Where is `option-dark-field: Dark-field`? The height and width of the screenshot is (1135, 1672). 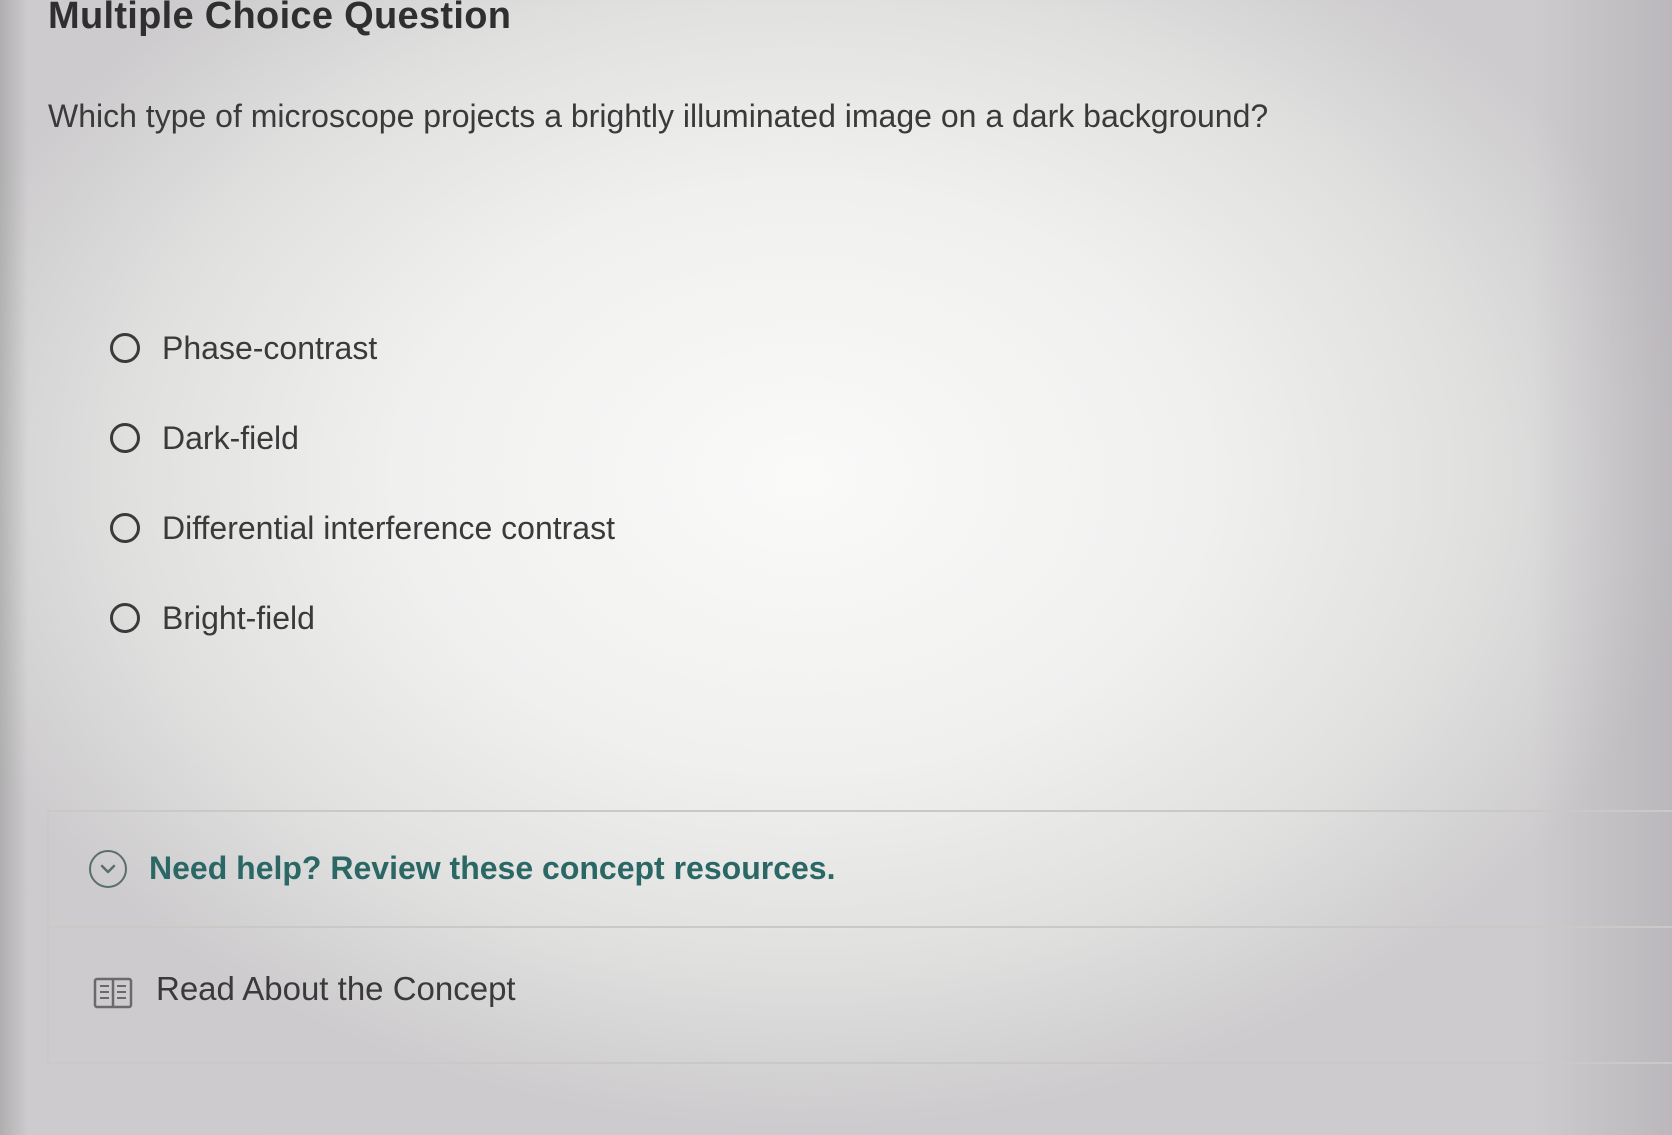
option-dark-field: Dark-field is located at coordinates (204, 438).